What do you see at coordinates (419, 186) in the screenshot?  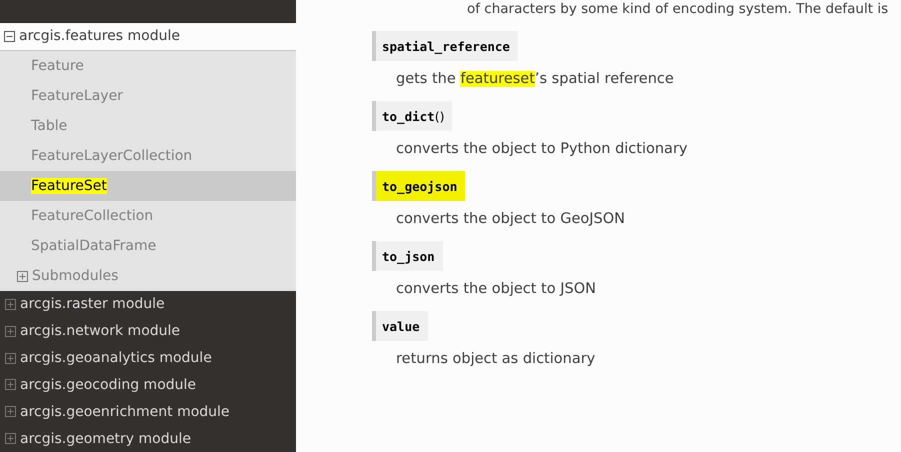 I see `member-signature: to_geojson` at bounding box center [419, 186].